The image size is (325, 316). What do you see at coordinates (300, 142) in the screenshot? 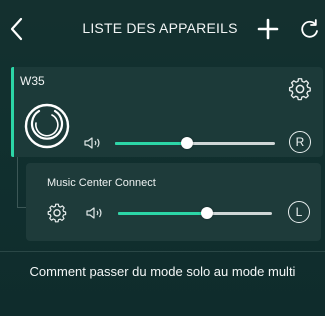
I see `channel-badge-right: R` at bounding box center [300, 142].